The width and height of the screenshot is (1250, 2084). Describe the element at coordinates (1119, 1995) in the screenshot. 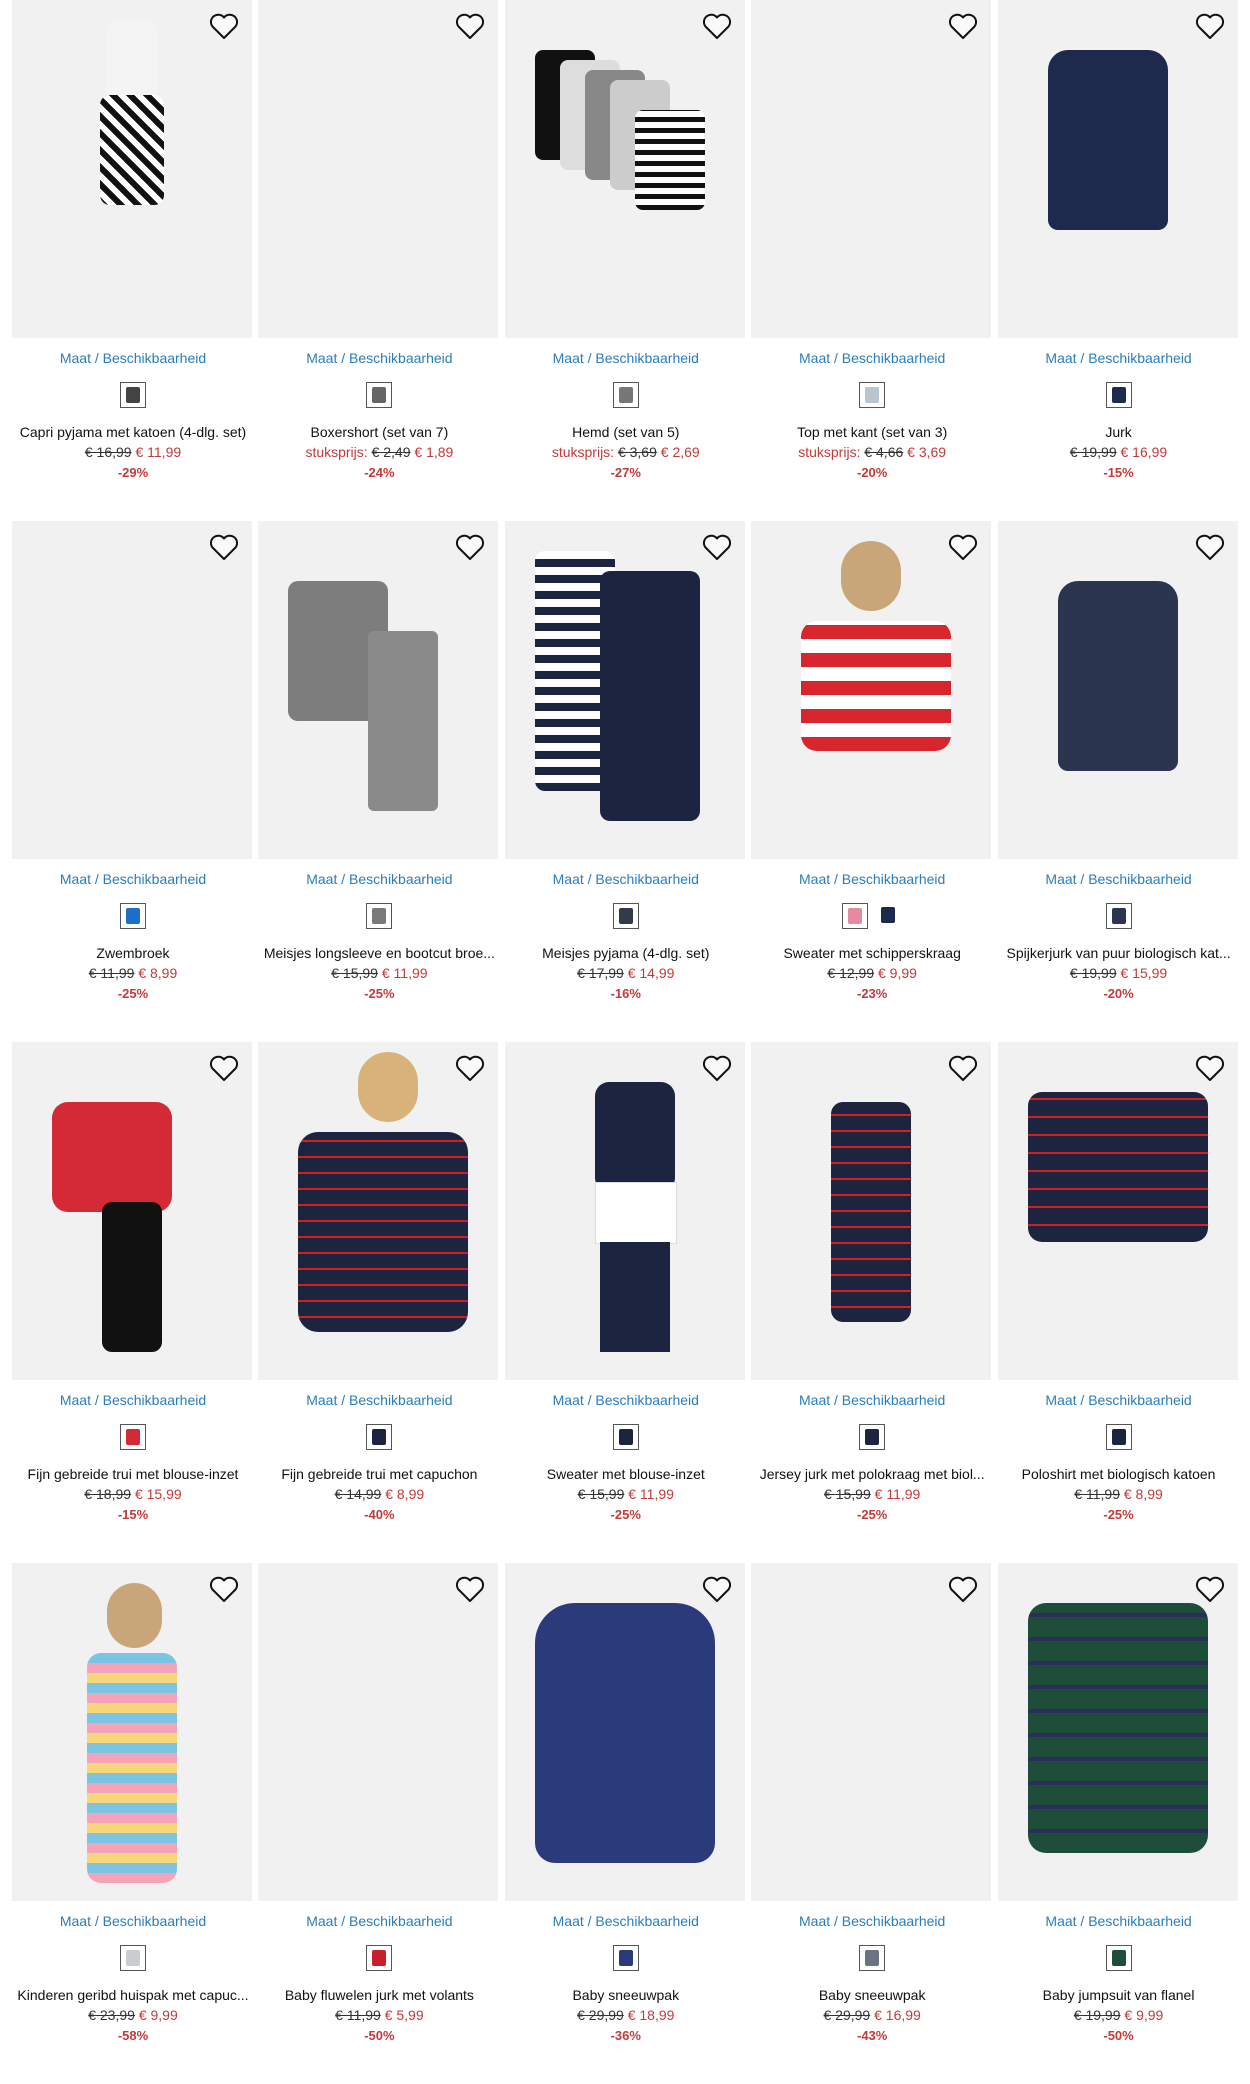

I see `product-title: Baby jumpsuit van flanel` at that location.